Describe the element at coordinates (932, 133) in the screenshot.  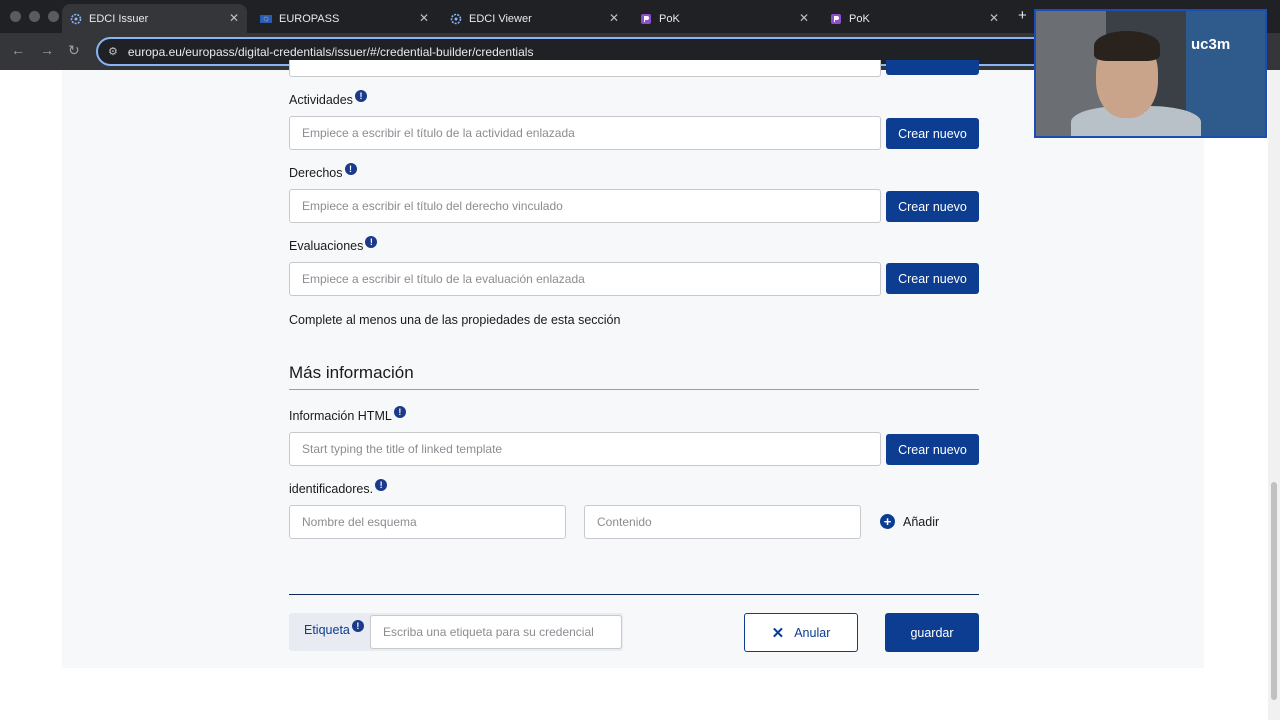
I see `activities-create-button: Crear nuevo` at that location.